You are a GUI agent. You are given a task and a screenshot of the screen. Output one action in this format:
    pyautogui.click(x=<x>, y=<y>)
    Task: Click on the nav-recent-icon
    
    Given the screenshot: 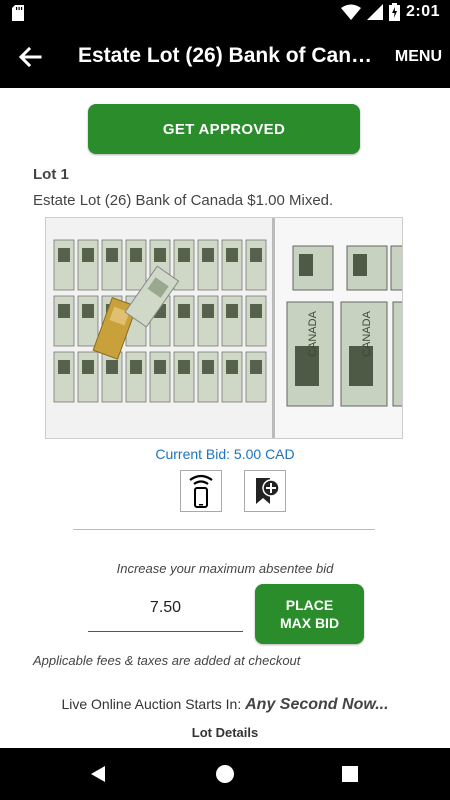 What is the action you would take?
    pyautogui.click(x=350, y=774)
    